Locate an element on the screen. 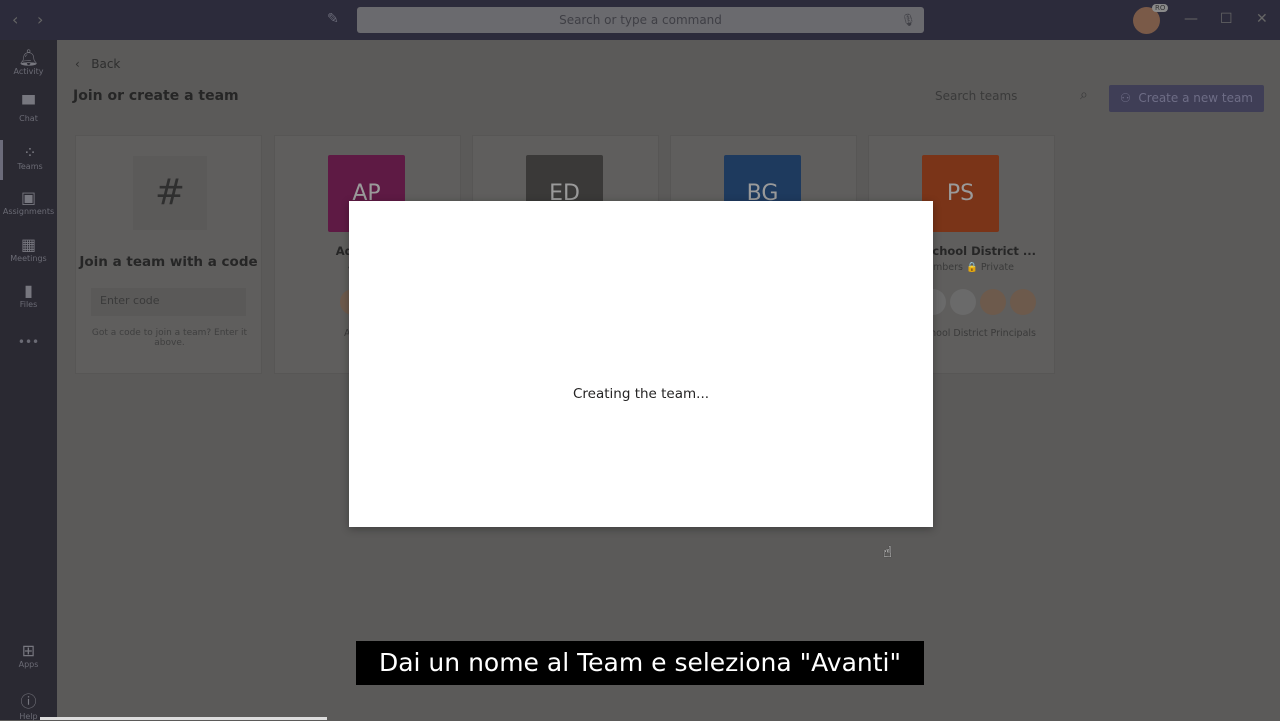 The image size is (1280, 721). sidebar-item-chat: ▀ Chat is located at coordinates (28, 109).